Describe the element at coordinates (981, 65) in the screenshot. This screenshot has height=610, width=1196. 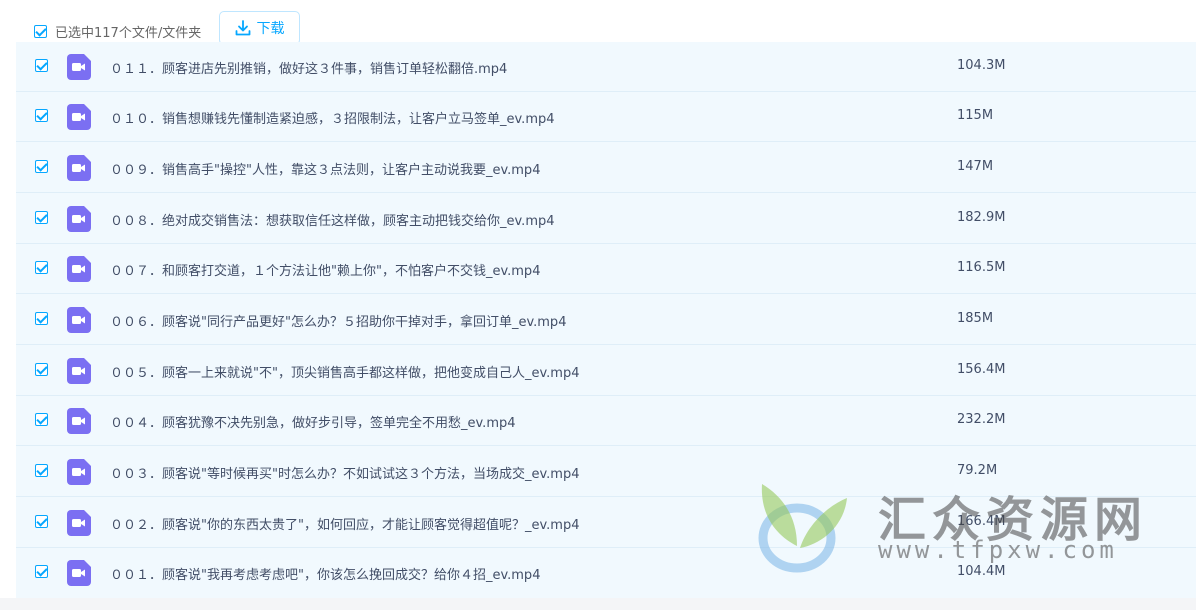
I see `file-size: 104.3M` at that location.